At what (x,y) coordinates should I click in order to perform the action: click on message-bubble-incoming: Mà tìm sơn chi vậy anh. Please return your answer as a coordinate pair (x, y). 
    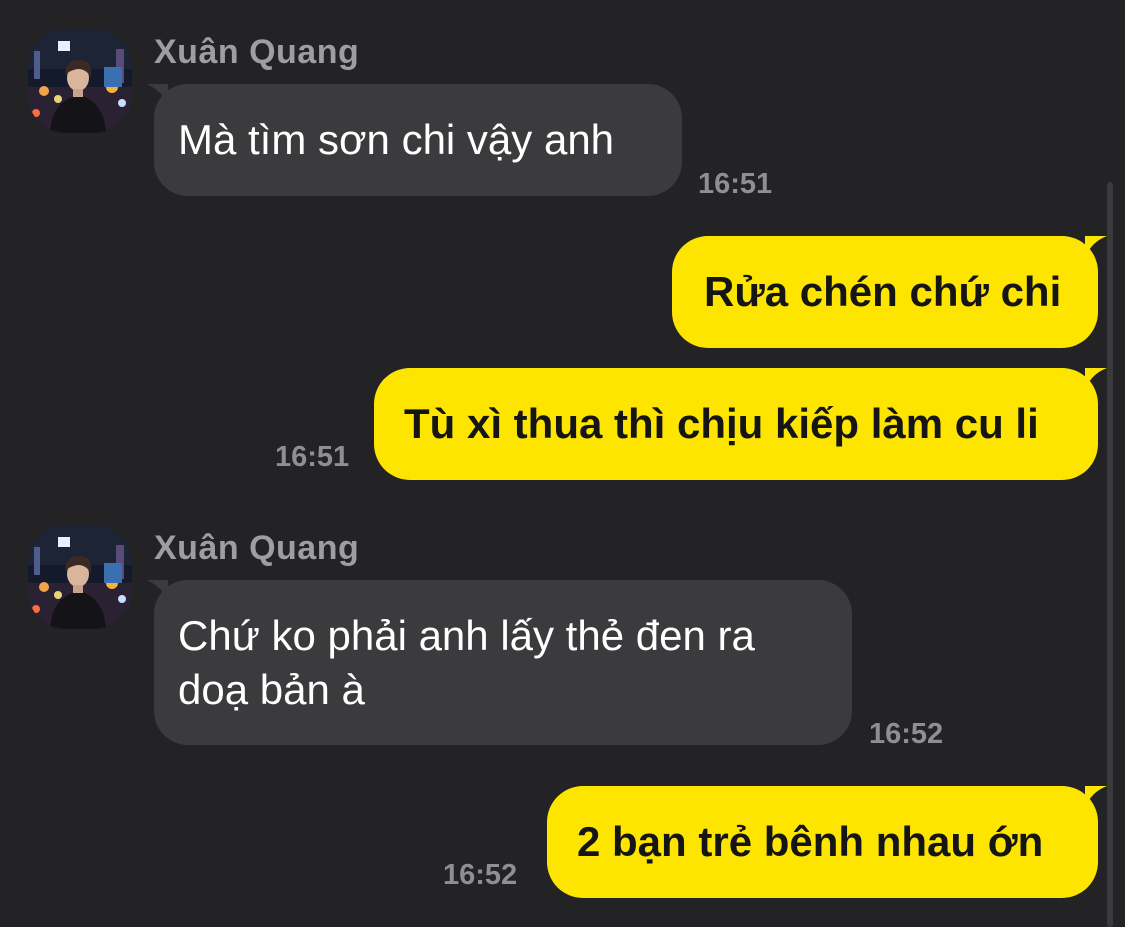
    Looking at the image, I should click on (414, 140).